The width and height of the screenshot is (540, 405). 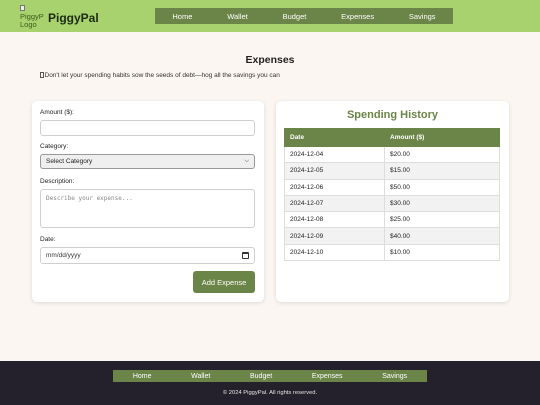 I want to click on amount-input, so click(x=147, y=128).